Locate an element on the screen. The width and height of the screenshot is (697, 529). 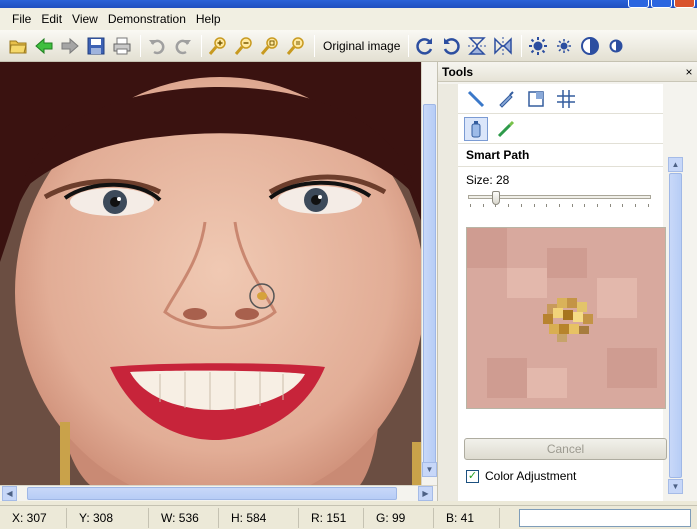
tools-panel-gutter is located at coordinates (448, 292).